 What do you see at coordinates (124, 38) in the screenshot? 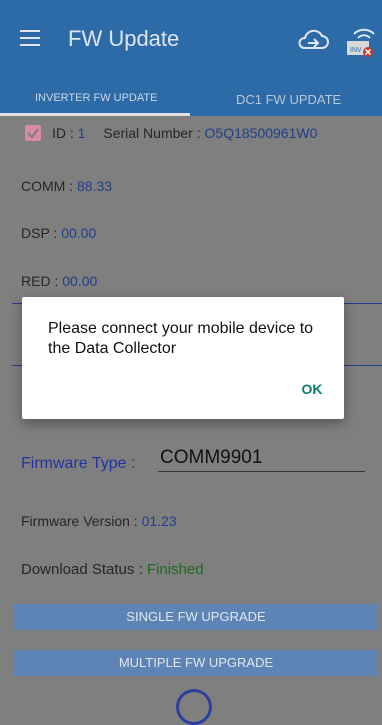
I see `page-title: FW Update` at bounding box center [124, 38].